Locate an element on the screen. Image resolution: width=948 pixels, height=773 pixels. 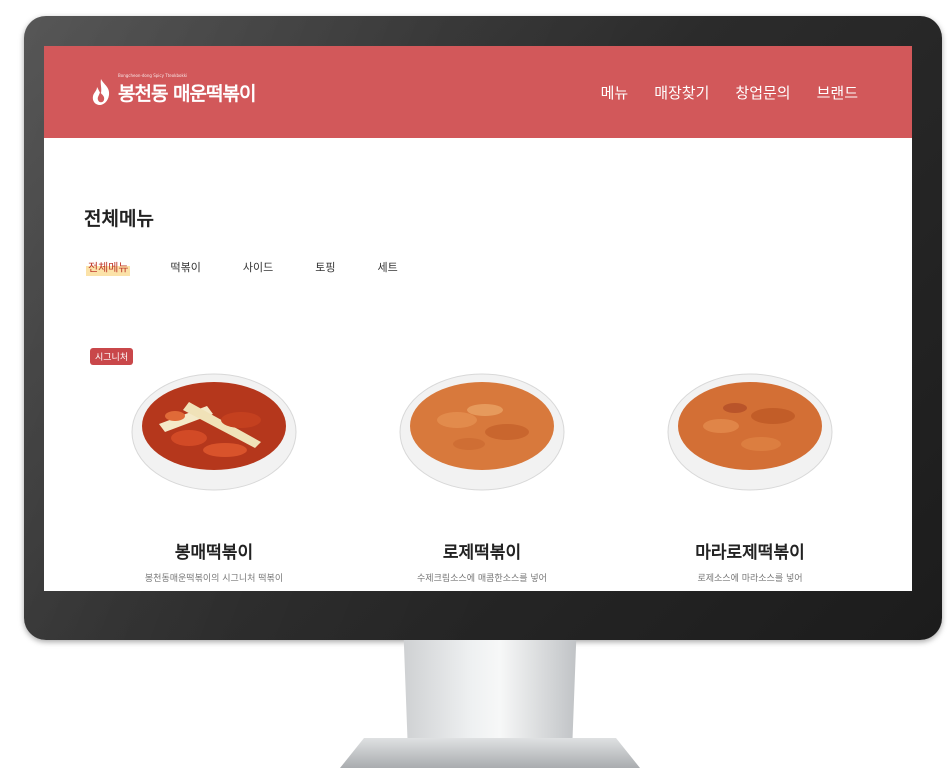
menu-category-tabs: 전체메뉴 떡볶이 사이드 토핑 세트 is located at coordinates (243, 267).